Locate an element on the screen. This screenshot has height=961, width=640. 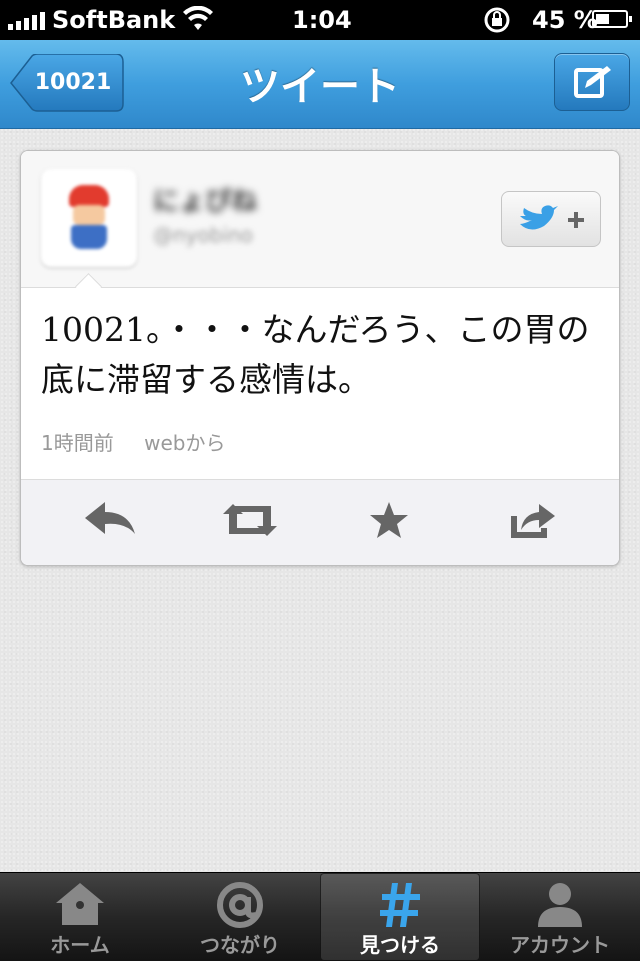
tab-home-label: ホーム is located at coordinates (80, 945).